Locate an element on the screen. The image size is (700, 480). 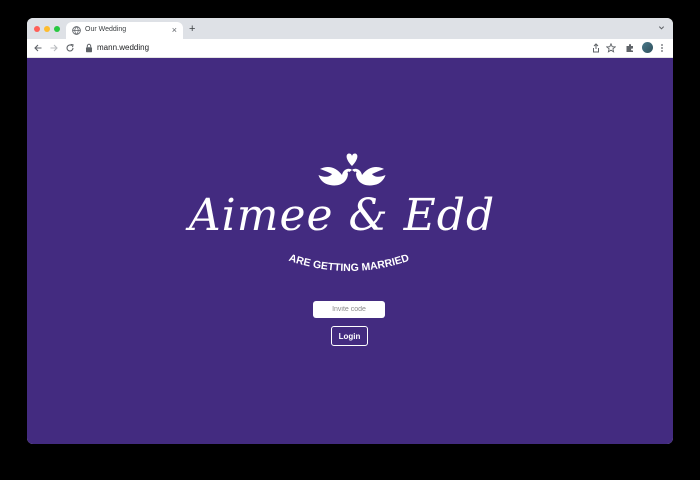
more-menu-icon is located at coordinates (662, 48).